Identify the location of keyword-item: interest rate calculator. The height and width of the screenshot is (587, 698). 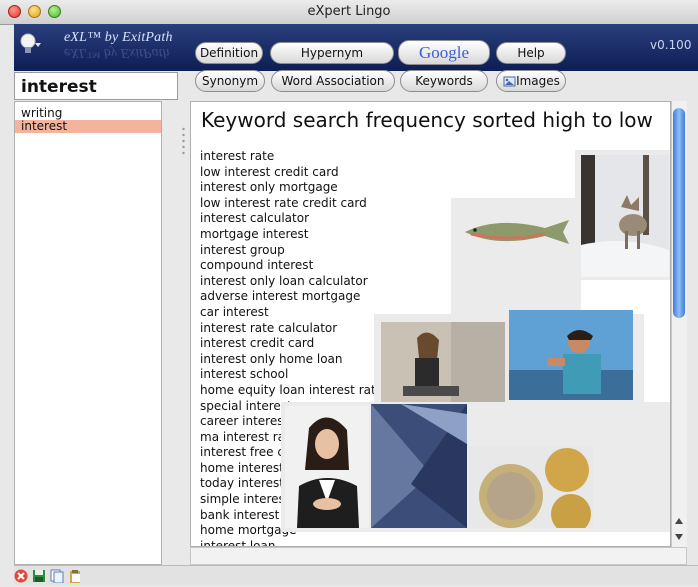
(291, 329).